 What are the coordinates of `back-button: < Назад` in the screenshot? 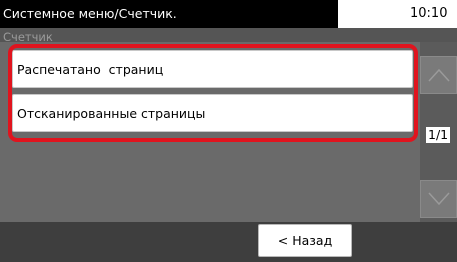 It's located at (305, 240).